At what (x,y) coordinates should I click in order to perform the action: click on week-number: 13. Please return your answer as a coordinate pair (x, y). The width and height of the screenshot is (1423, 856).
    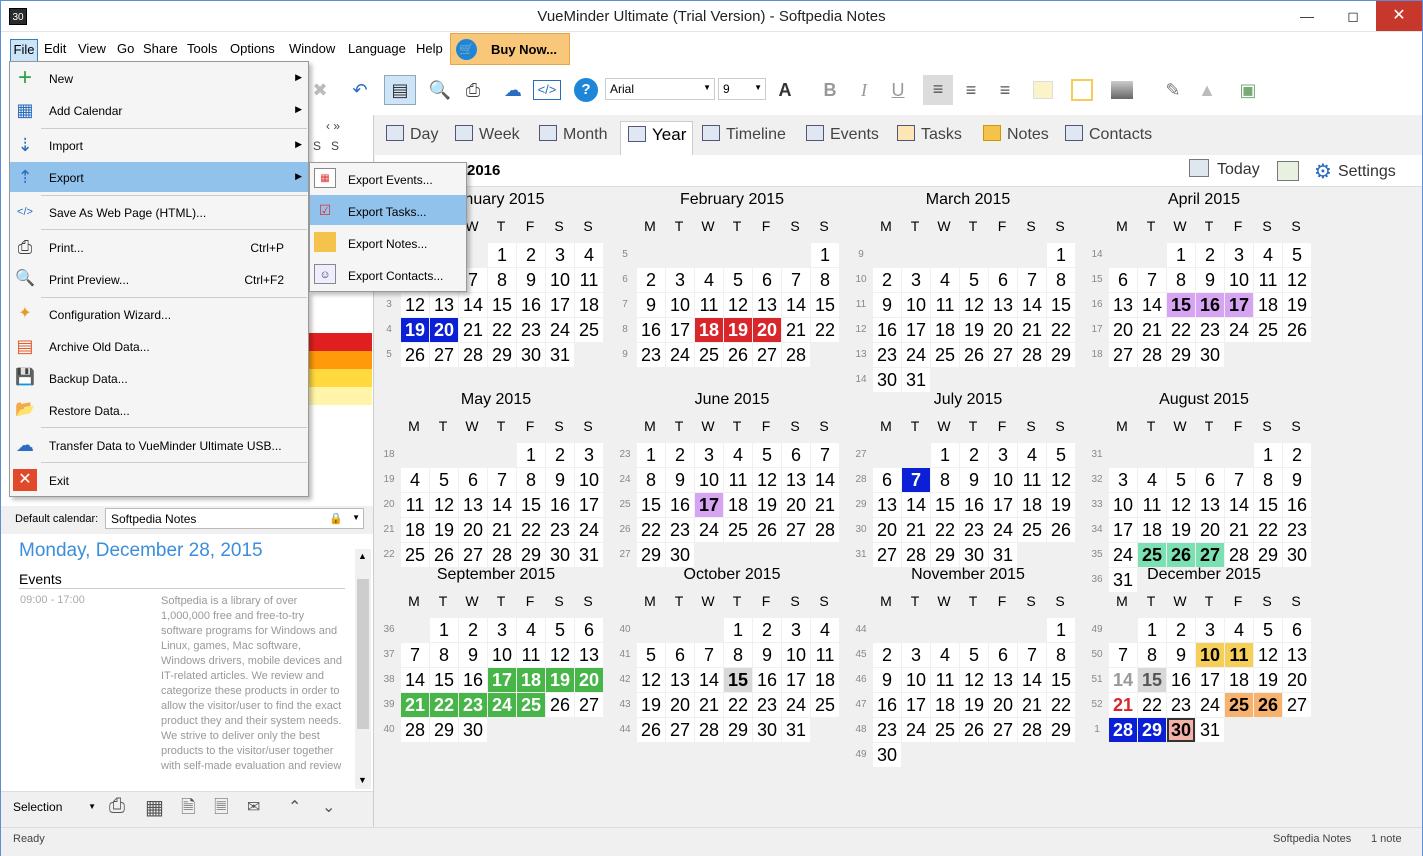
    Looking at the image, I should click on (861, 354).